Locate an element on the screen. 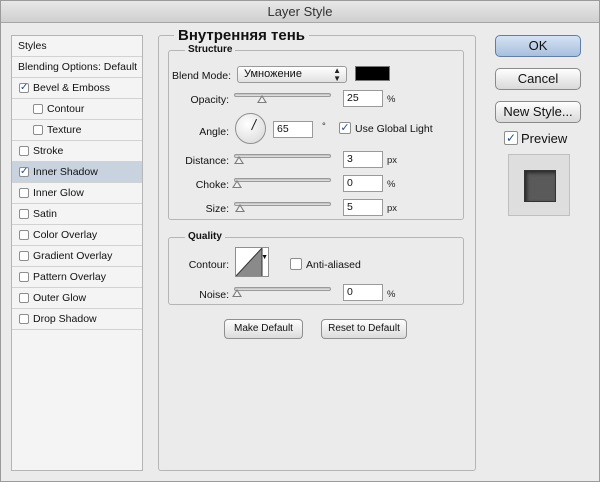  contour-label: Contour: is located at coordinates (208, 265).